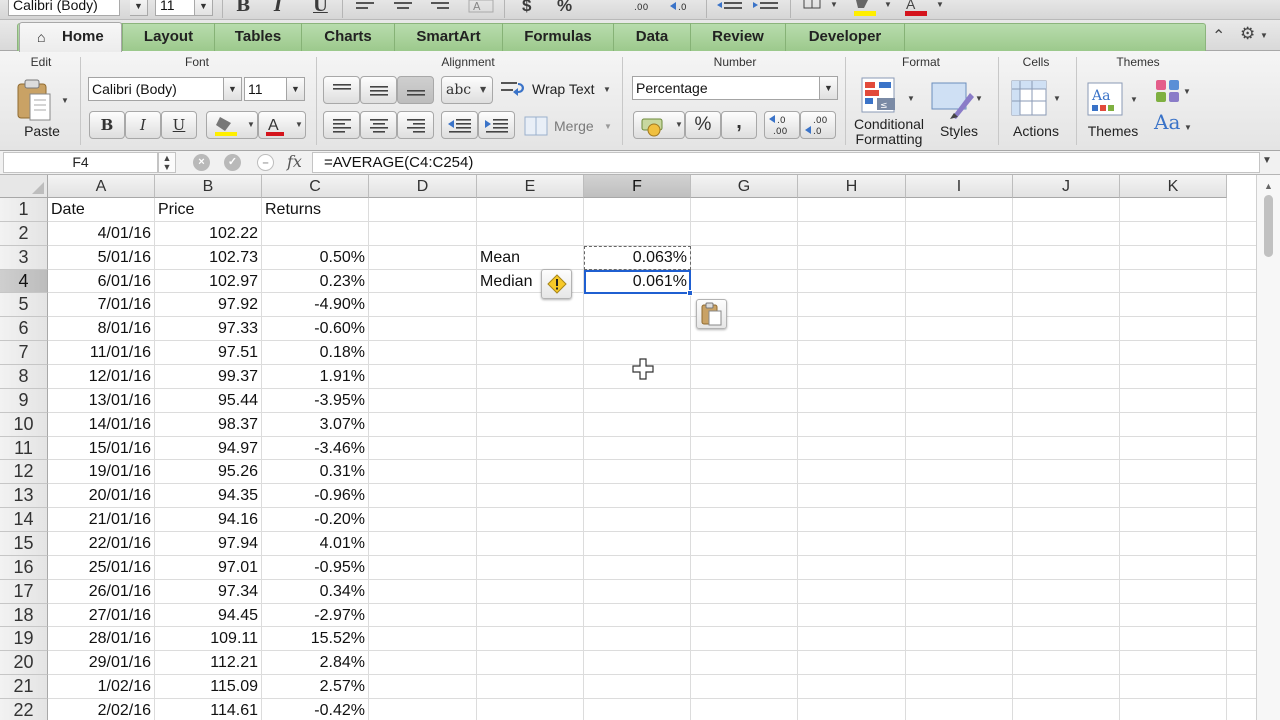 The height and width of the screenshot is (720, 1280). I want to click on table-cell: -2.97%, so click(315, 616).